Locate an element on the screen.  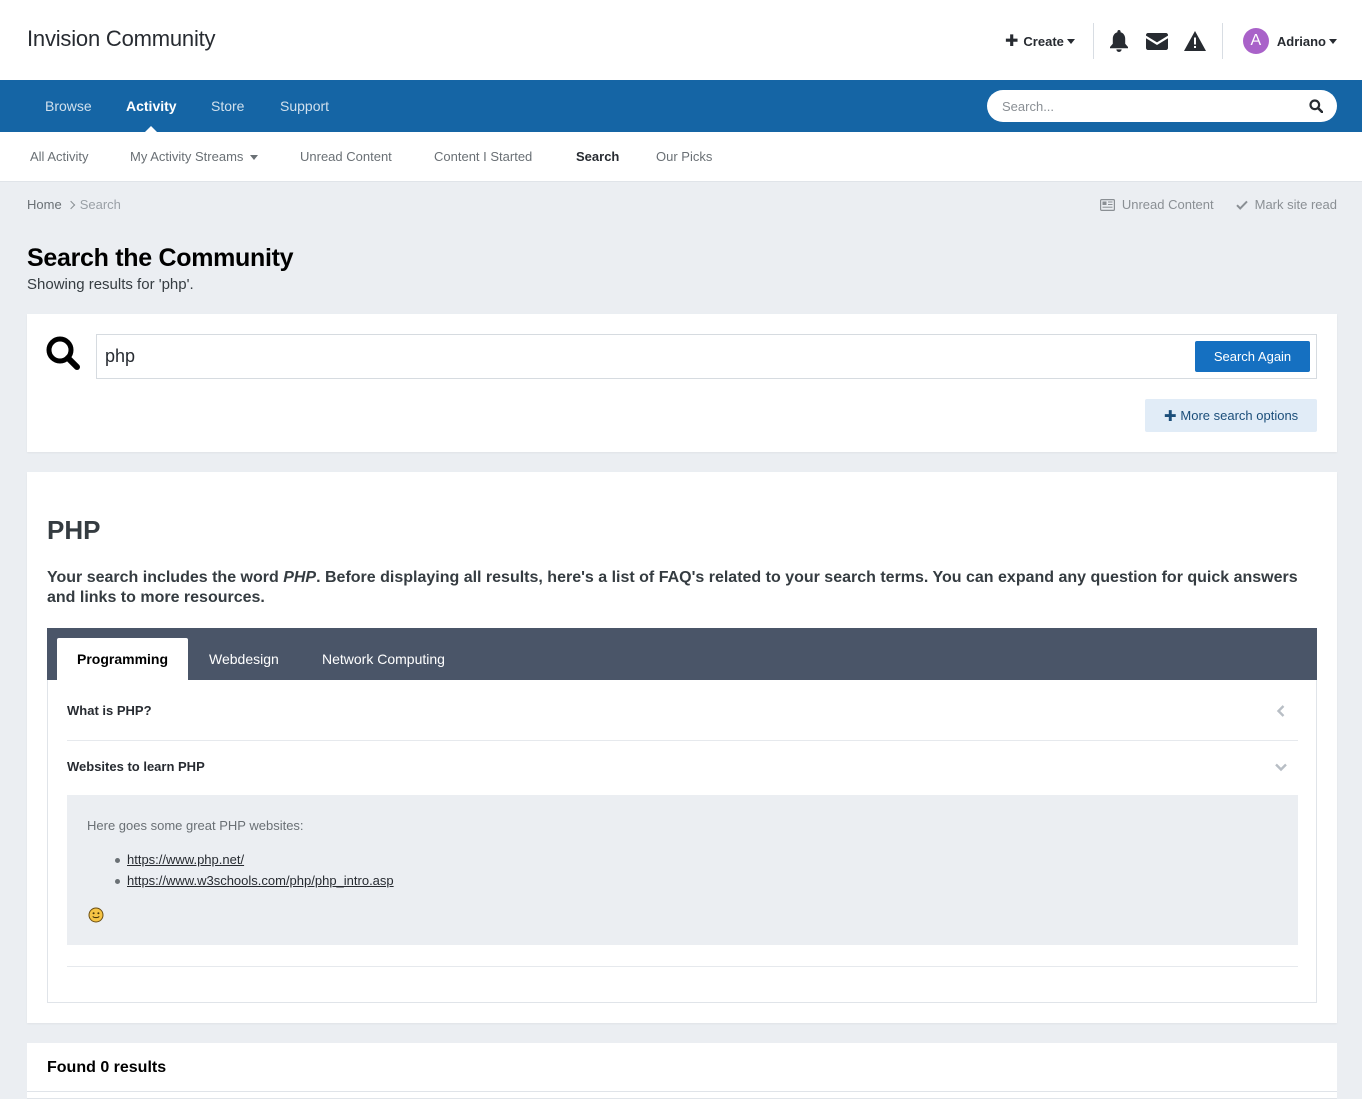
faq-question: Websites to learn PHP is located at coordinates (682, 766).